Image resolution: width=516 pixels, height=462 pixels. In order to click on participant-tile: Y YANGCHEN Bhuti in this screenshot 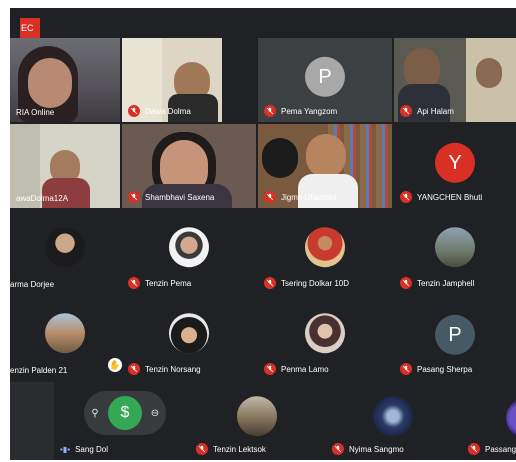, I will do `click(455, 166)`.